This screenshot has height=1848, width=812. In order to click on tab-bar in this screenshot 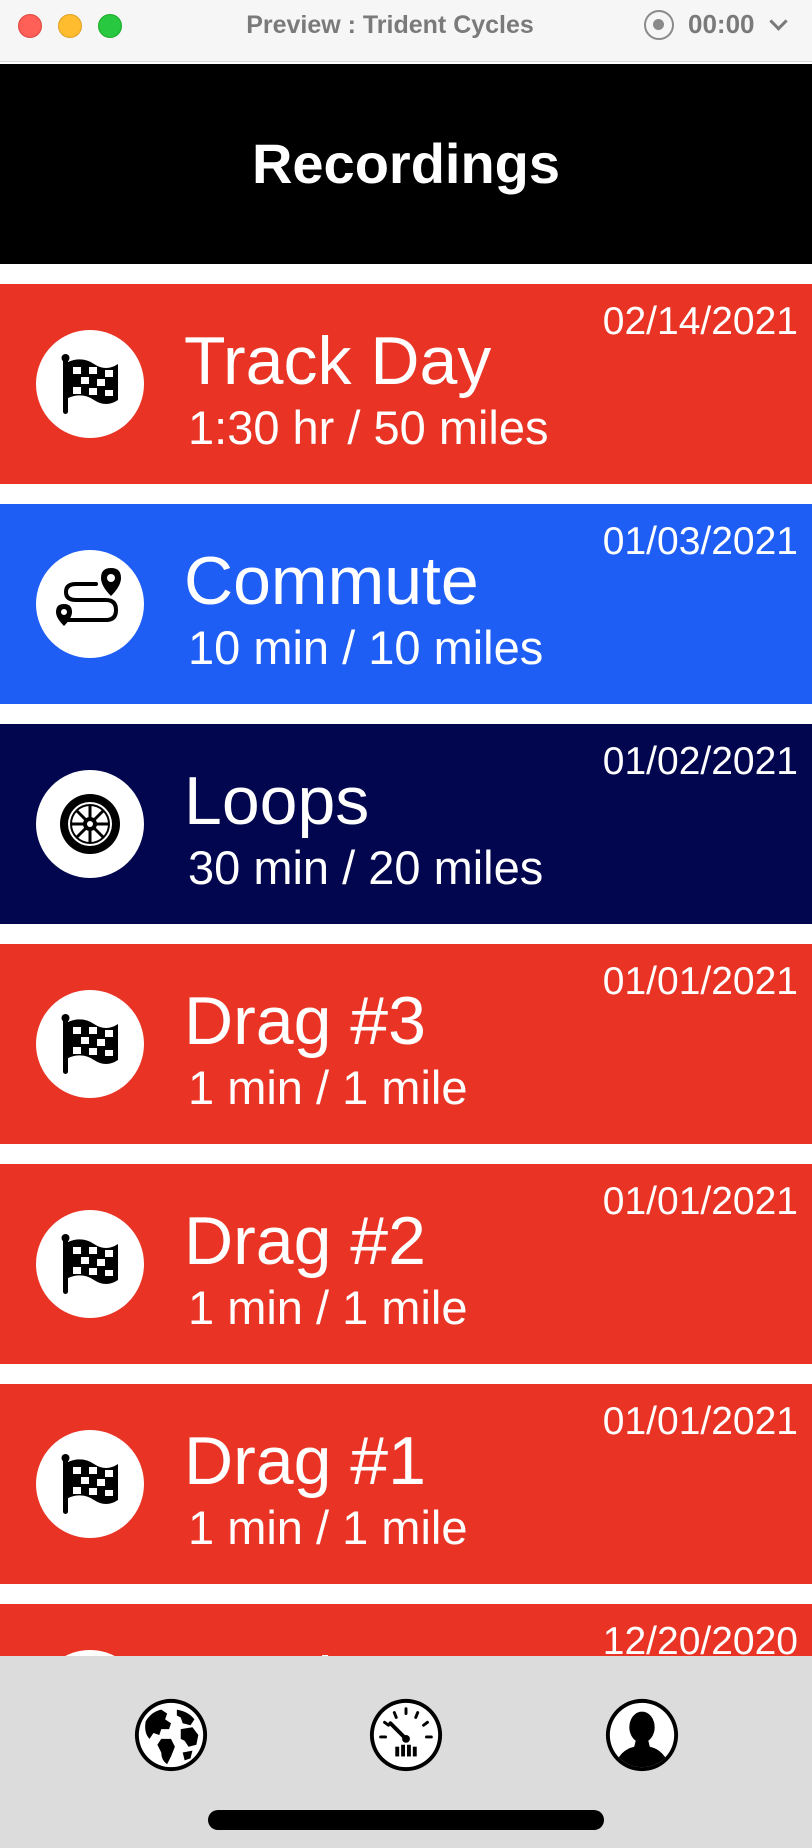, I will do `click(406, 1752)`.